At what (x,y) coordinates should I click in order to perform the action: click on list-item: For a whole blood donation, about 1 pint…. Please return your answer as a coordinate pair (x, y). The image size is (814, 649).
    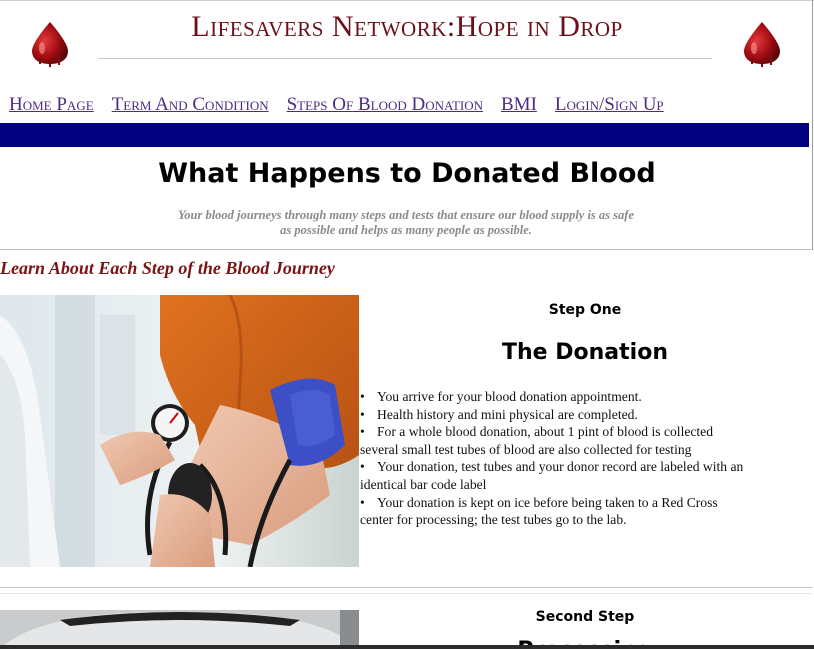
    Looking at the image, I should click on (552, 440).